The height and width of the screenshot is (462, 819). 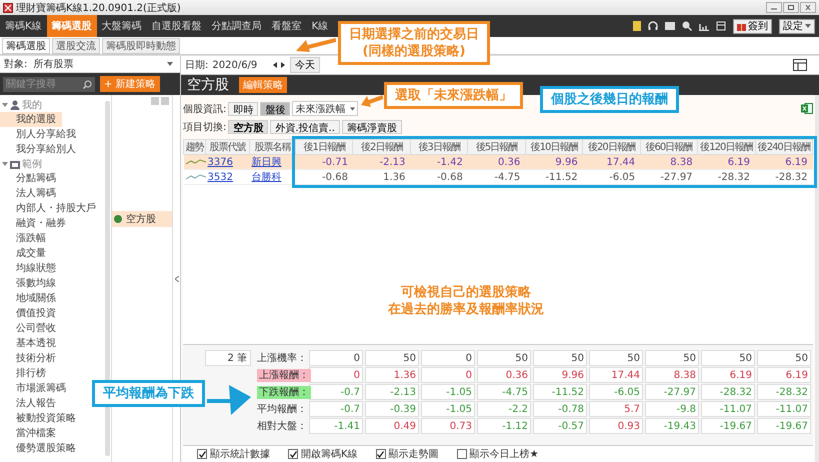 I want to click on tree-item: 基本透視, so click(x=31, y=343).